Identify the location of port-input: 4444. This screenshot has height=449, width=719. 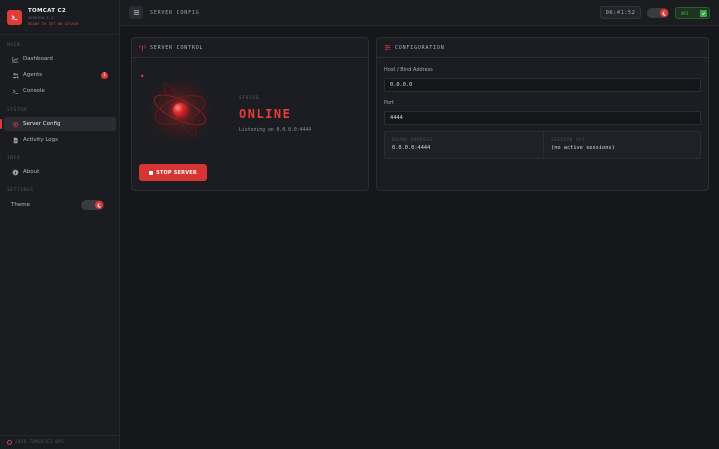
(542, 118).